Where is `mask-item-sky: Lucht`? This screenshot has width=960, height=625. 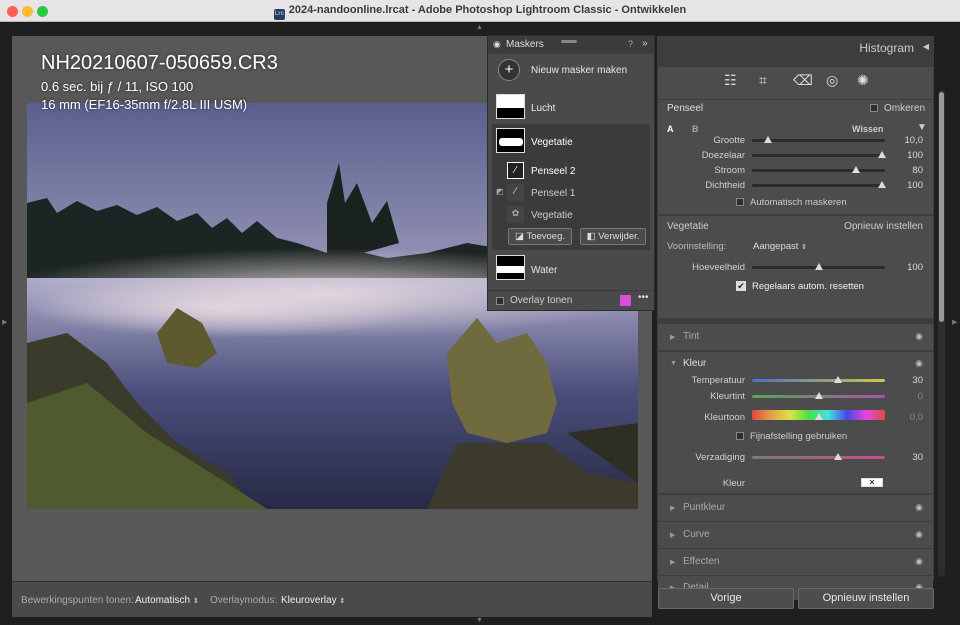 mask-item-sky: Lucht is located at coordinates (571, 107).